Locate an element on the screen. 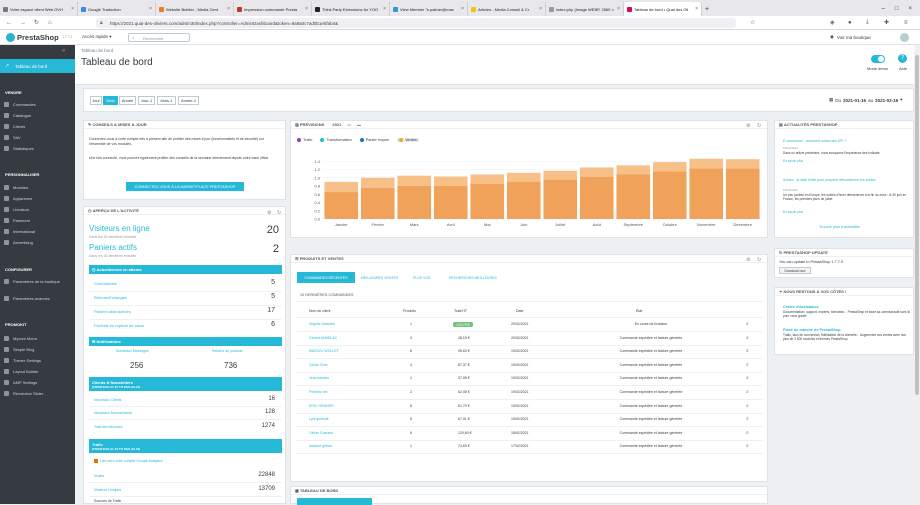  new-tab-icon: + is located at coordinates (707, 9).